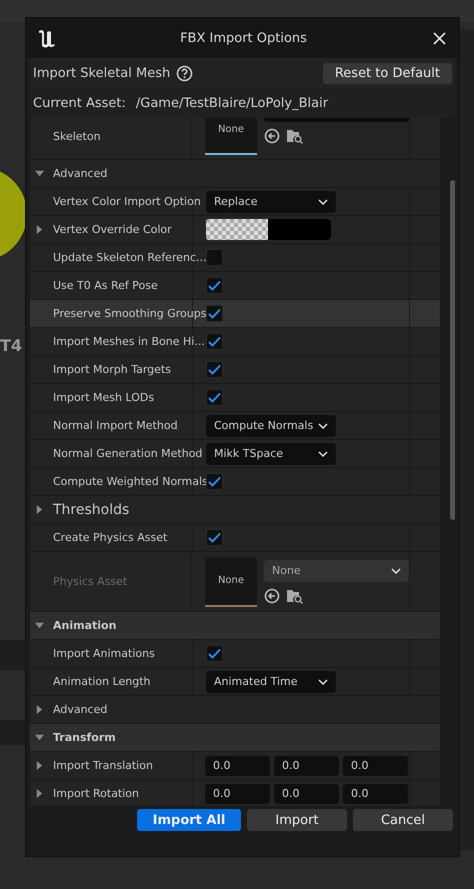 This screenshot has height=889, width=474. I want to click on property-label: Compute Weighted Normals, so click(130, 481).